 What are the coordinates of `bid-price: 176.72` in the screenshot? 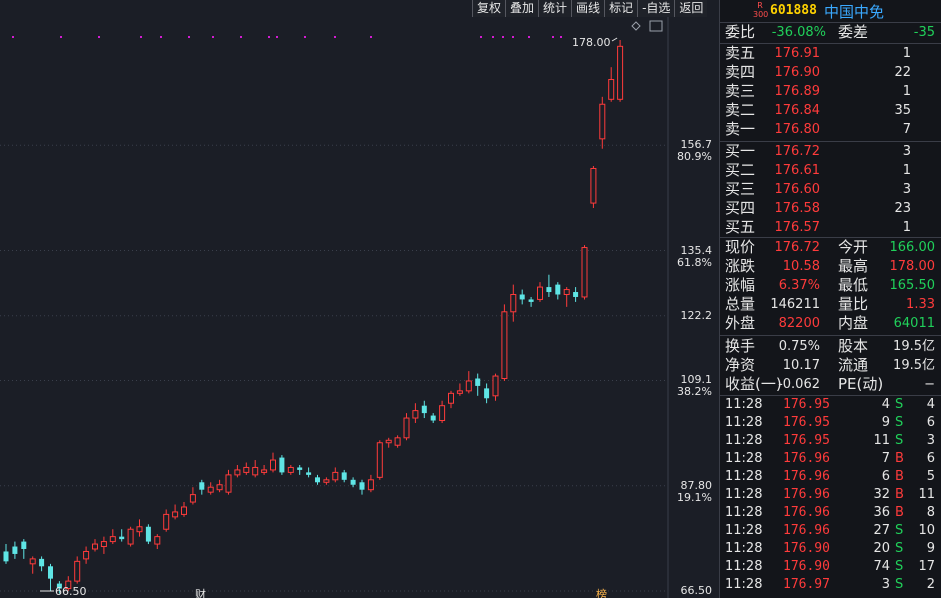 It's located at (797, 151).